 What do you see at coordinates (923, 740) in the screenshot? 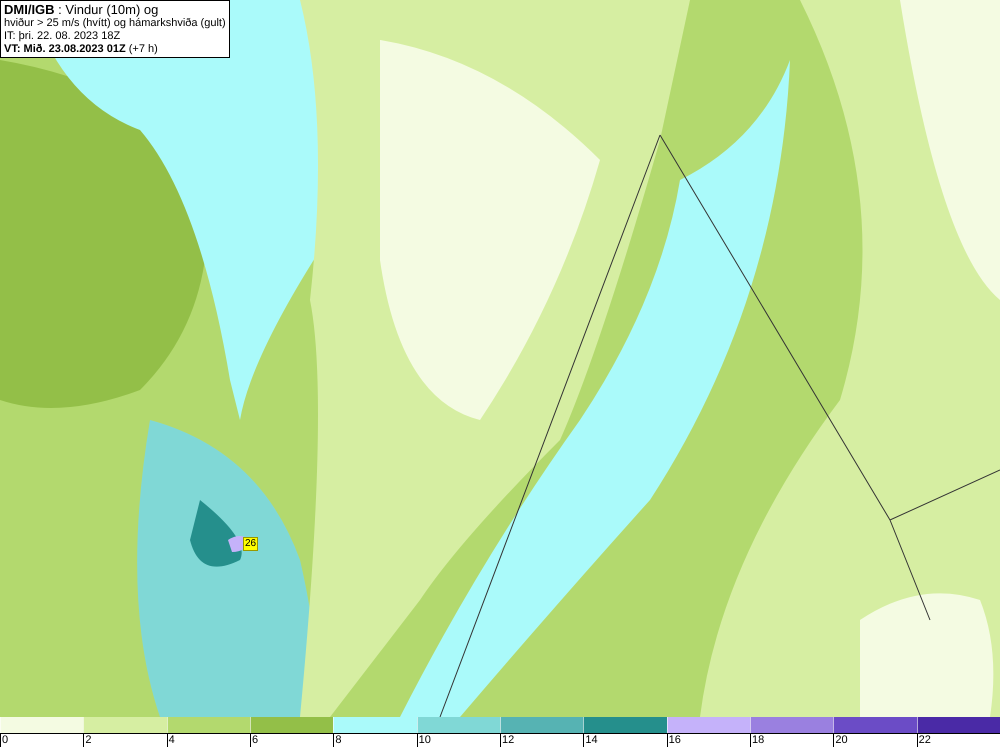
I see `legend-tick-label: 22` at bounding box center [923, 740].